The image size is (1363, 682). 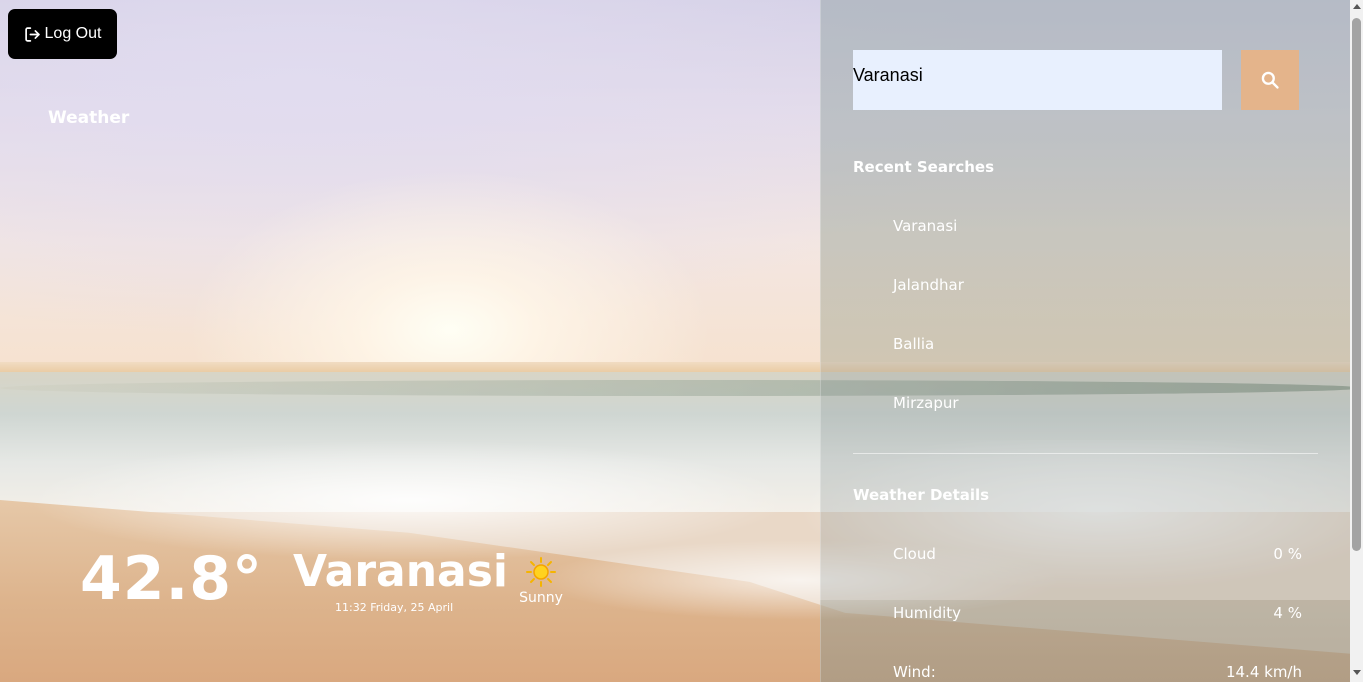 I want to click on search-input, so click(x=1037, y=80).